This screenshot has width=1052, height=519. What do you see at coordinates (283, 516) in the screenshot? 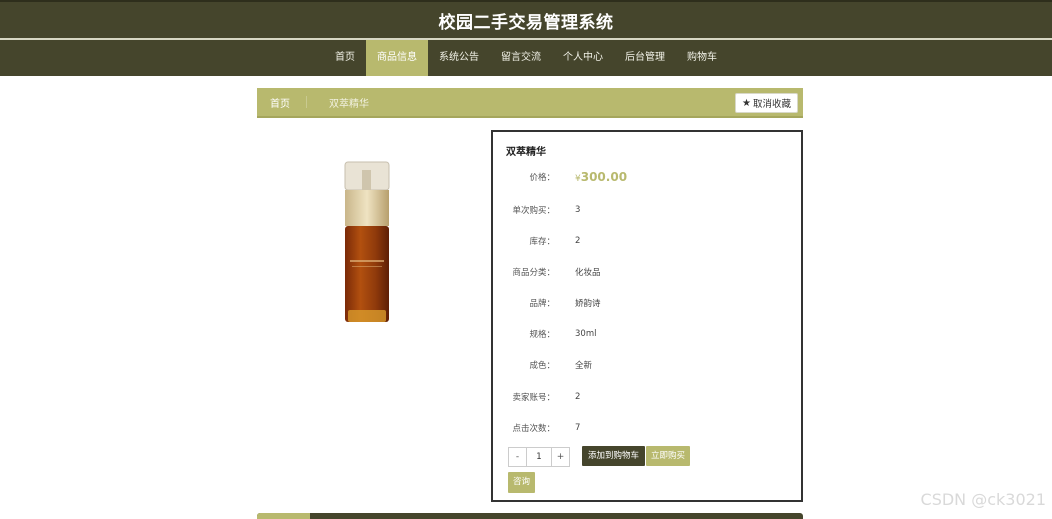
I see `detail-tab-active` at bounding box center [283, 516].